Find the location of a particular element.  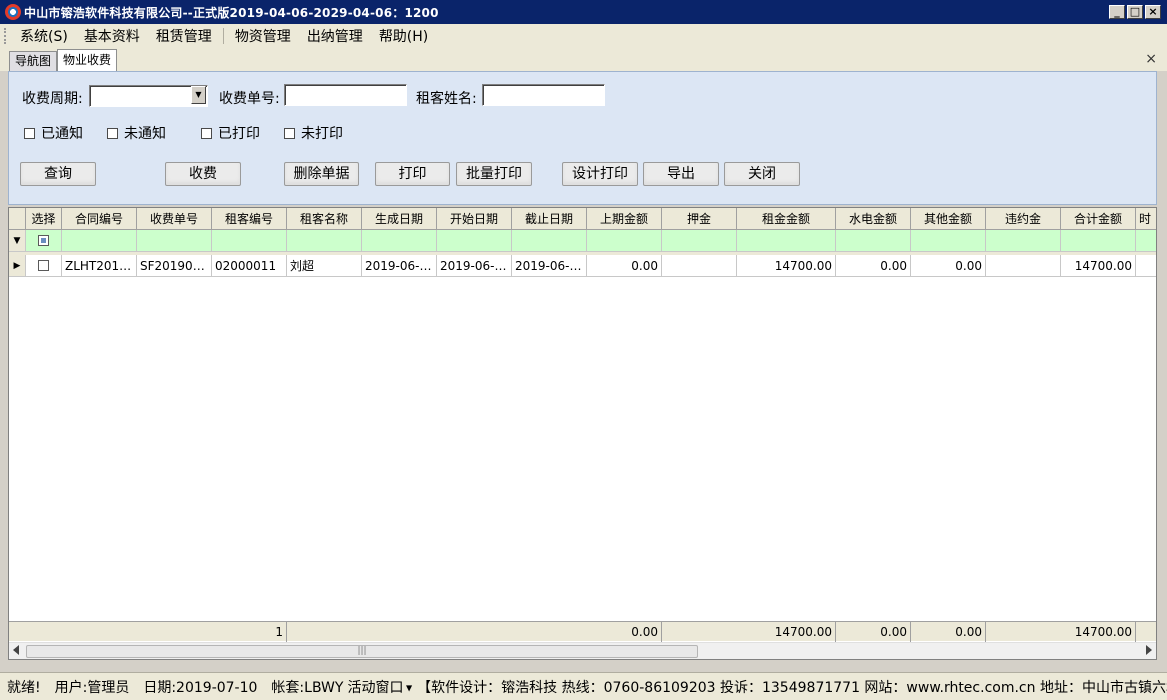

menu-help: 帮助(H) is located at coordinates (403, 36).